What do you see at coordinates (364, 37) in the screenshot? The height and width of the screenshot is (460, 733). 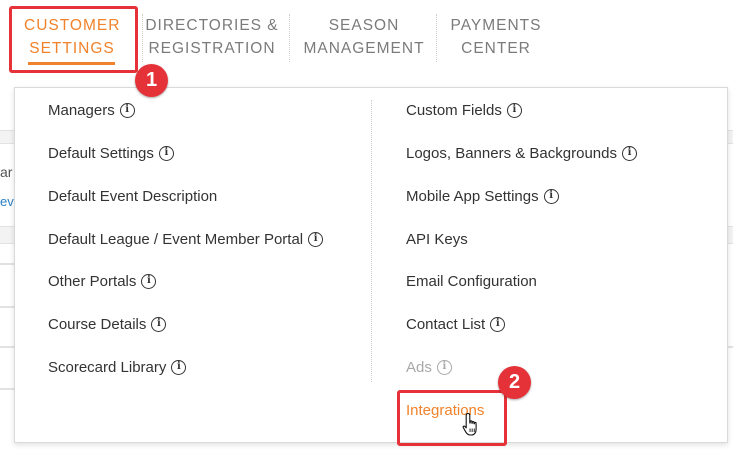 I see `tab-season-management: SEASON MANAGEMENT` at bounding box center [364, 37].